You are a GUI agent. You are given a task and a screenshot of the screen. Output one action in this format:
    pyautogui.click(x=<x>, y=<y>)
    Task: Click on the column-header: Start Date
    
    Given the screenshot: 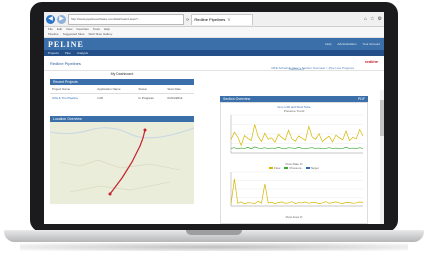 What is the action you would take?
    pyautogui.click(x=179, y=89)
    